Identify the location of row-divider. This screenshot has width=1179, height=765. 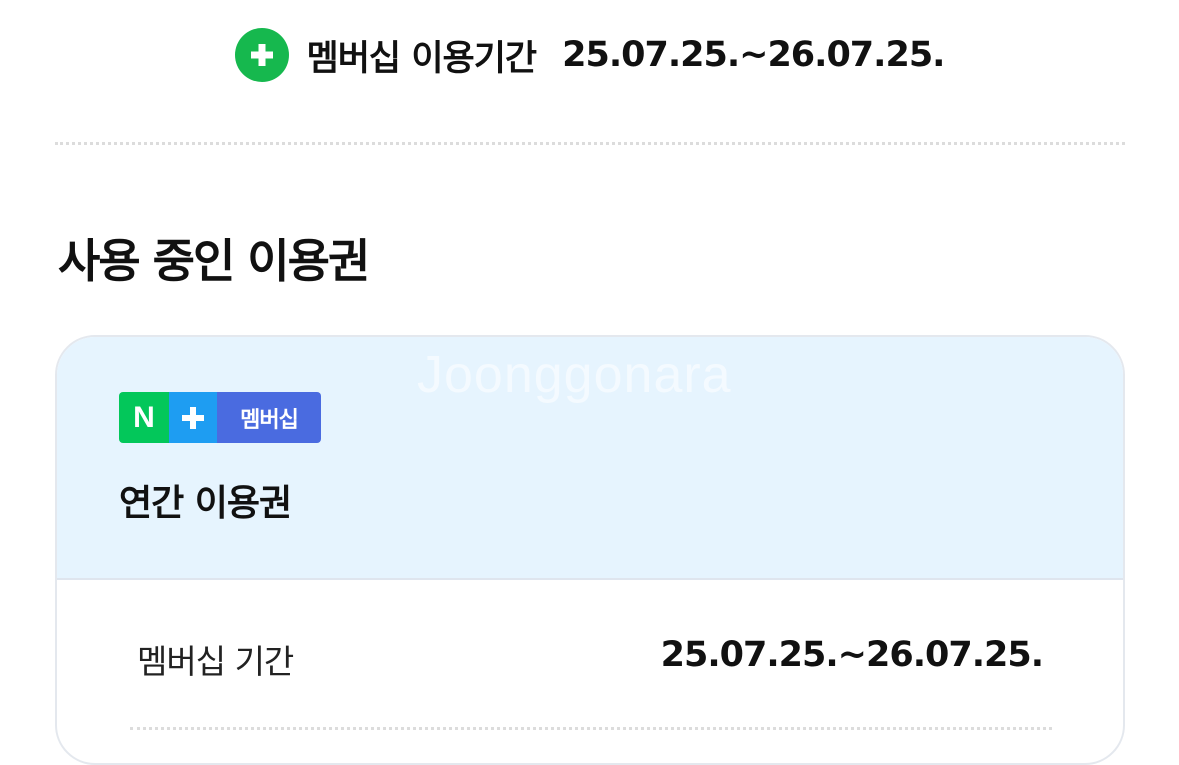
(591, 728).